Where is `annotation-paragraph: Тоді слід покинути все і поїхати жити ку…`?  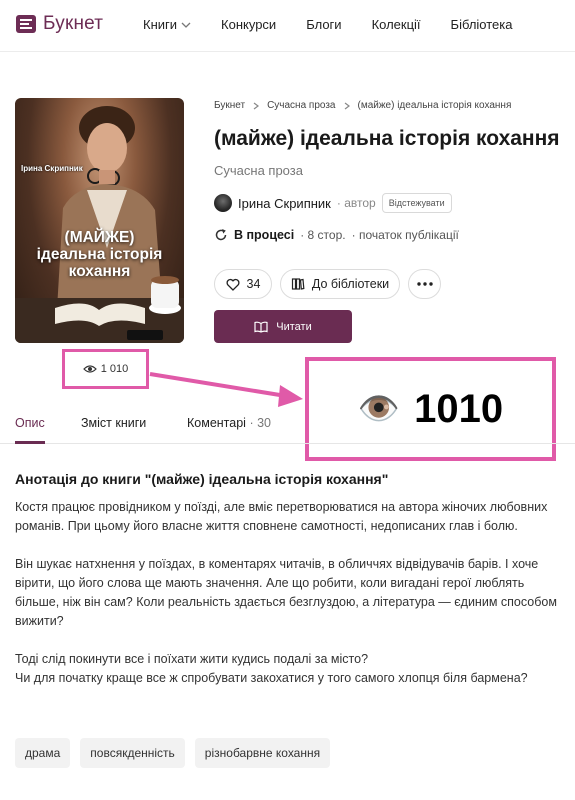 annotation-paragraph: Тоді слід покинути все і поїхати жити ку… is located at coordinates (192, 659).